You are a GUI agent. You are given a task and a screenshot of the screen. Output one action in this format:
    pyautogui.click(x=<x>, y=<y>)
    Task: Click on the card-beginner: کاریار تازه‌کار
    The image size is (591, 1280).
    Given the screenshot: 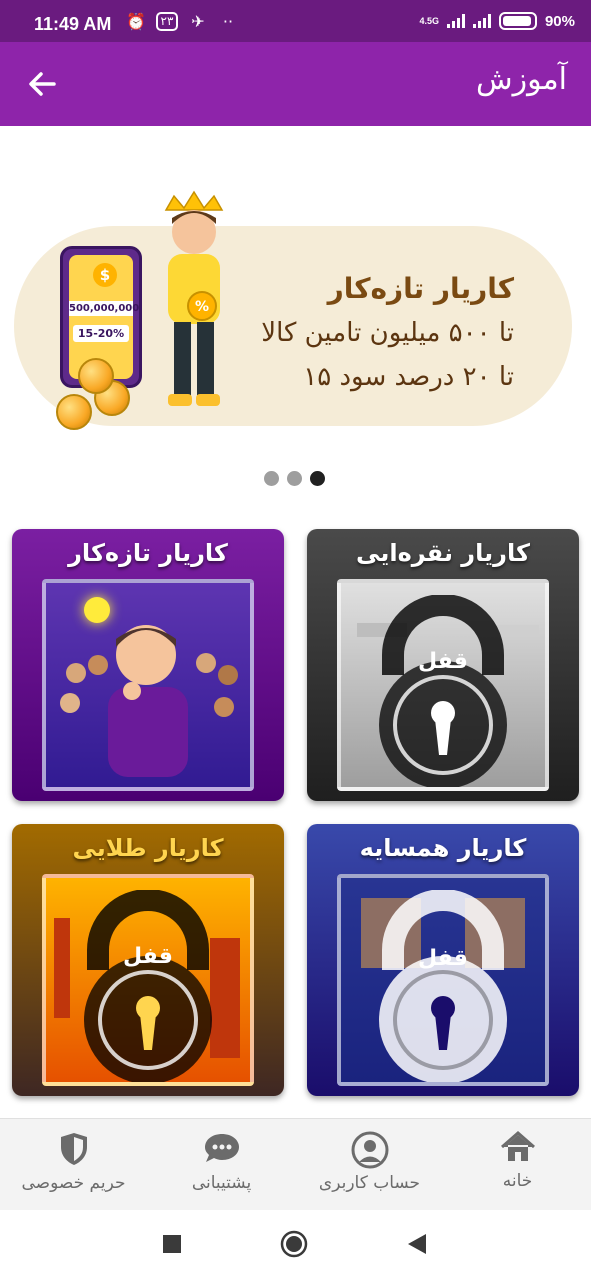 What is the action you would take?
    pyautogui.click(x=148, y=665)
    